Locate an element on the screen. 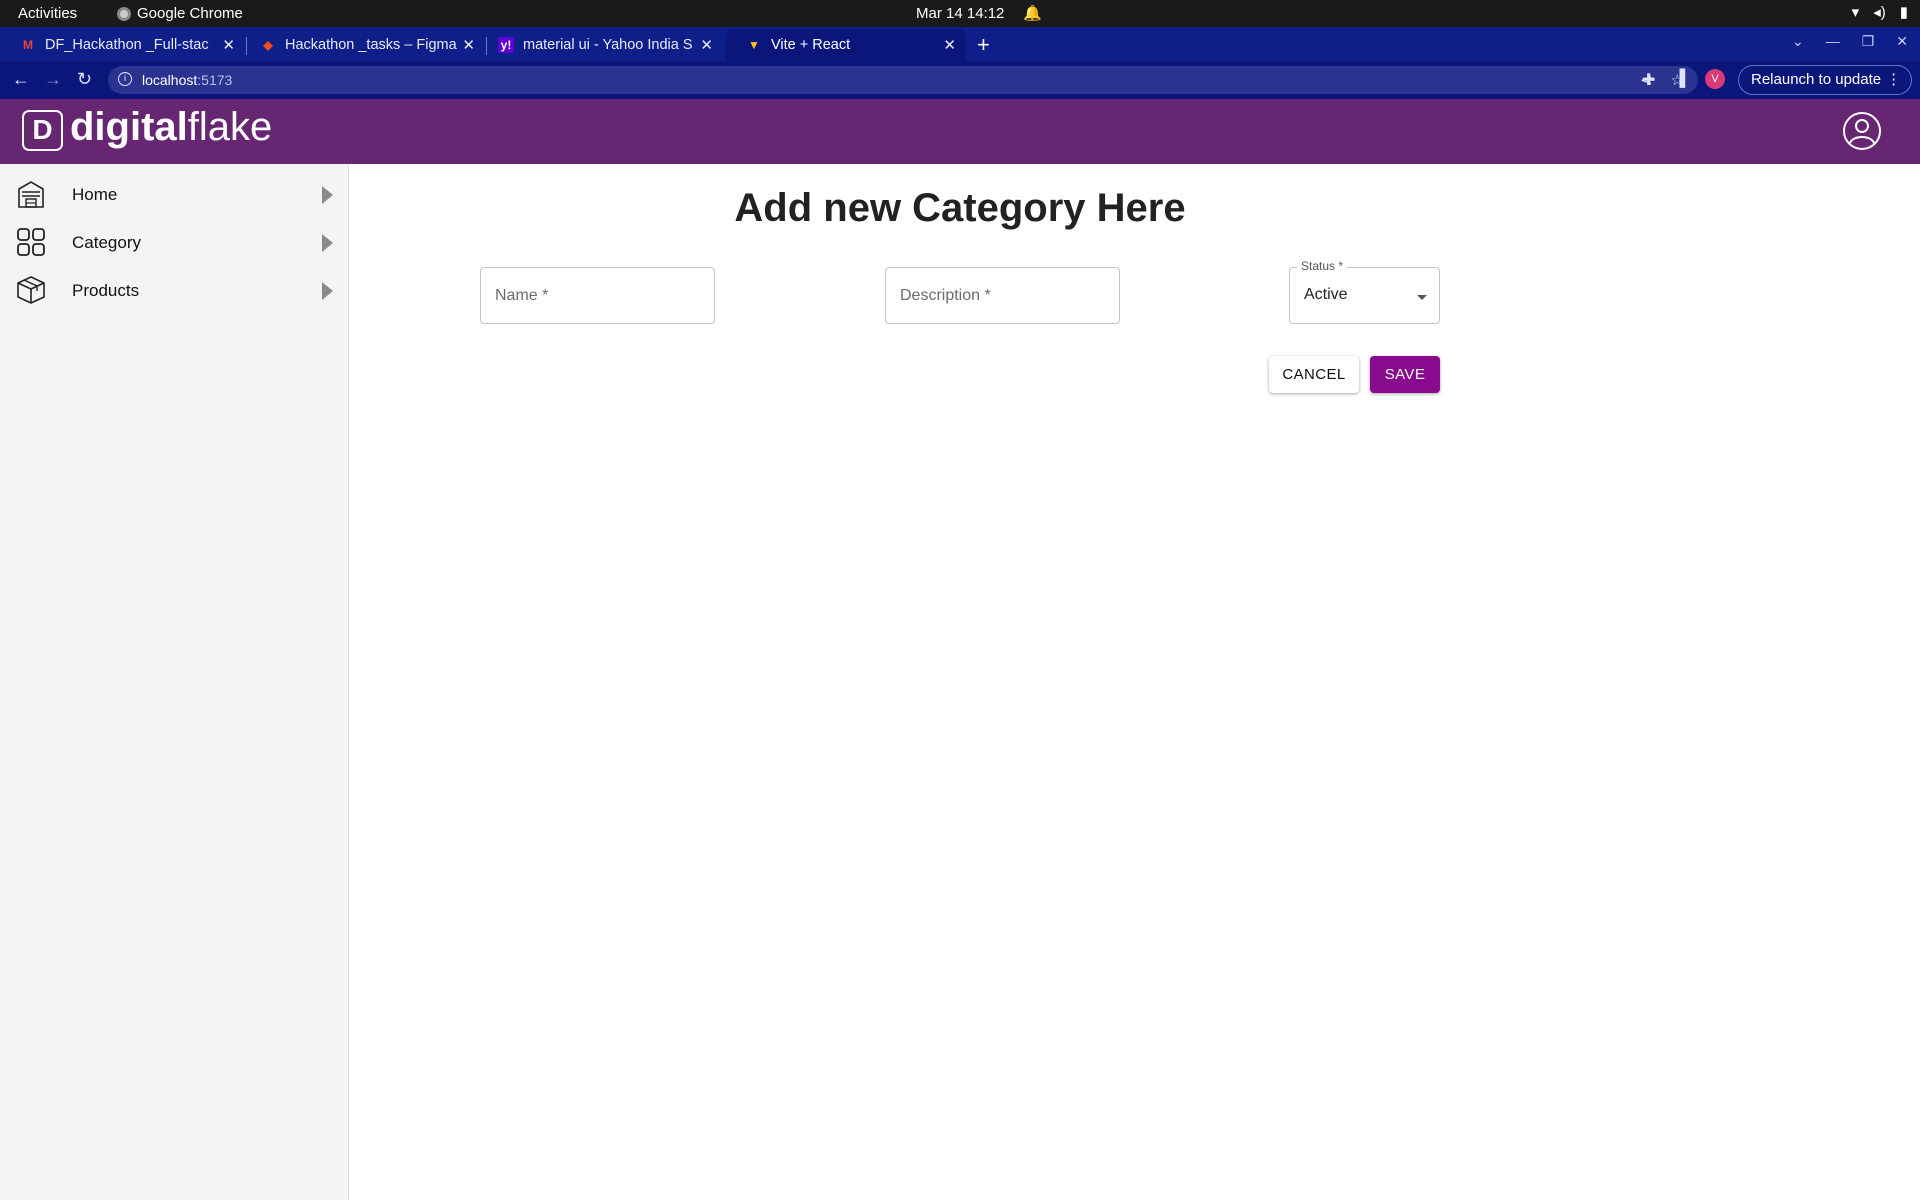  name-field is located at coordinates (597, 295).